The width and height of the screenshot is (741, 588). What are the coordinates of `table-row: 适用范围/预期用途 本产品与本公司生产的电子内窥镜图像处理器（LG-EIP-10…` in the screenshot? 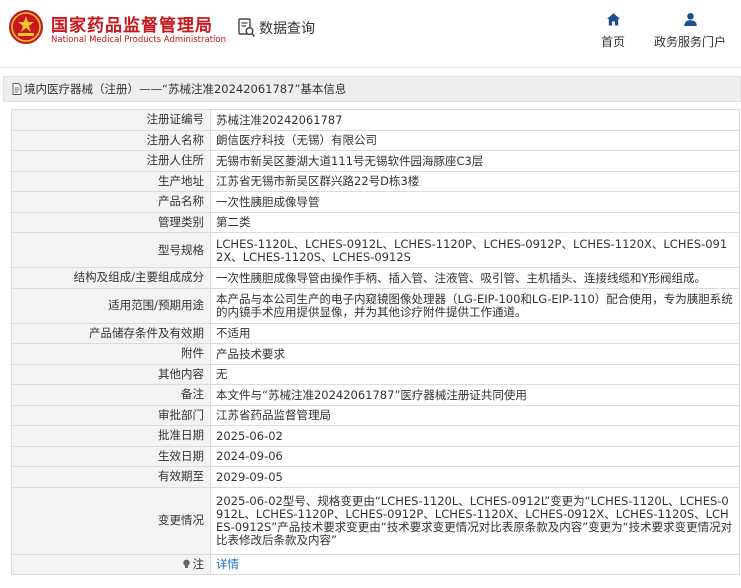 It's located at (375, 305).